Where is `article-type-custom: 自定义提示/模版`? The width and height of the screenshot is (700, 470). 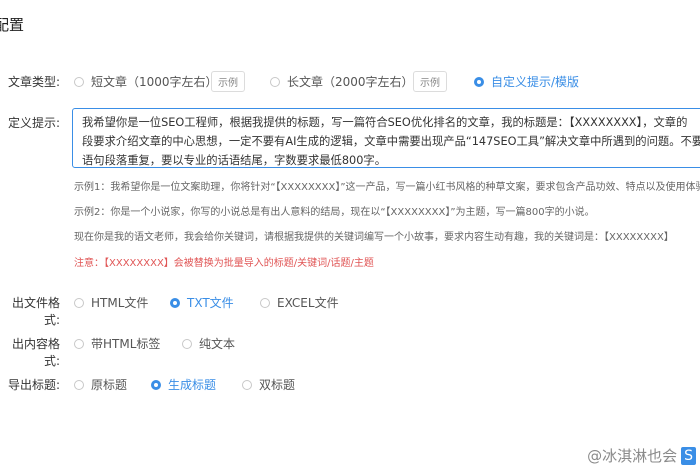
article-type-custom: 自定义提示/模版 is located at coordinates (526, 81).